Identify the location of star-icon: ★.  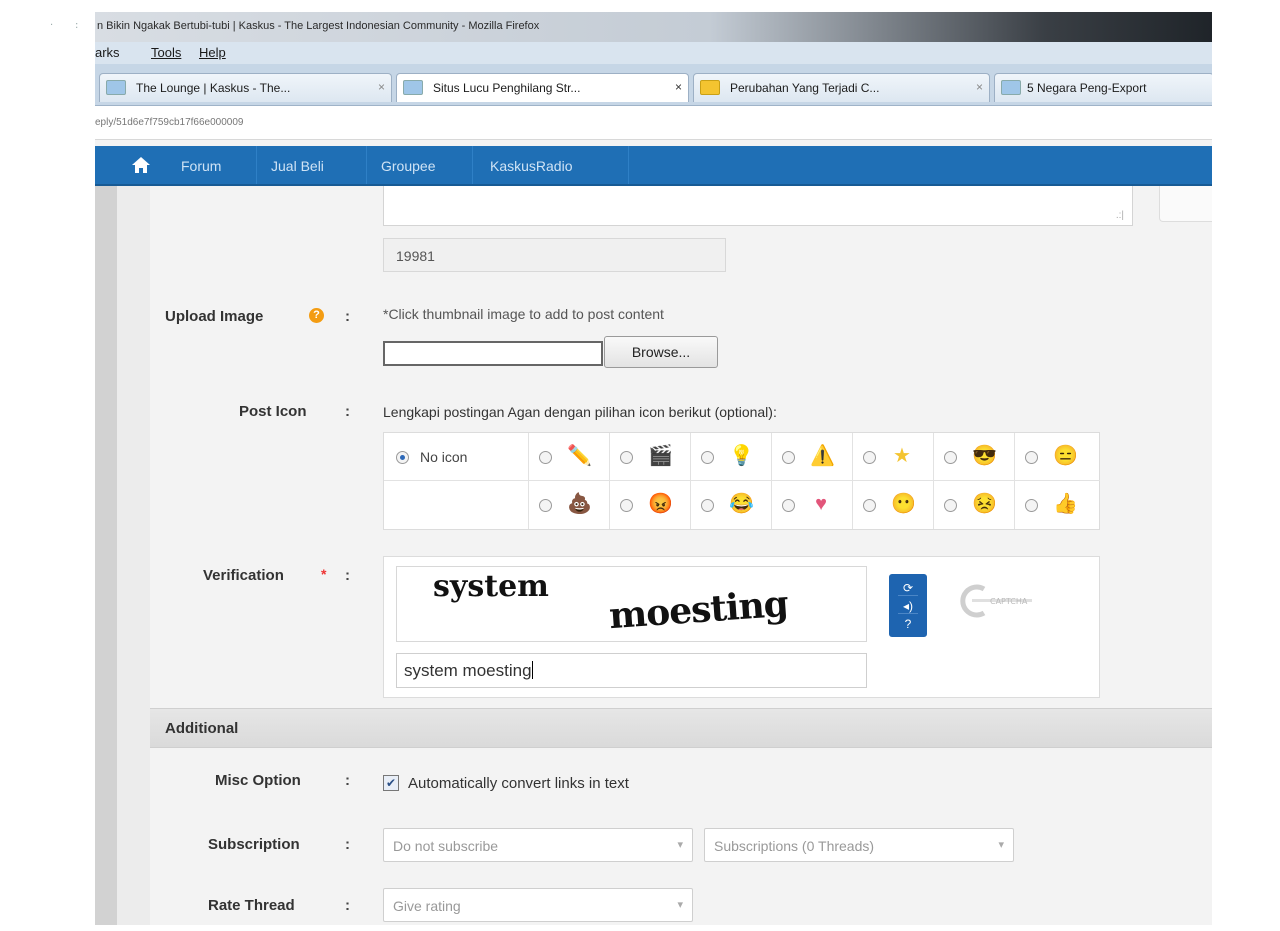
(902, 456).